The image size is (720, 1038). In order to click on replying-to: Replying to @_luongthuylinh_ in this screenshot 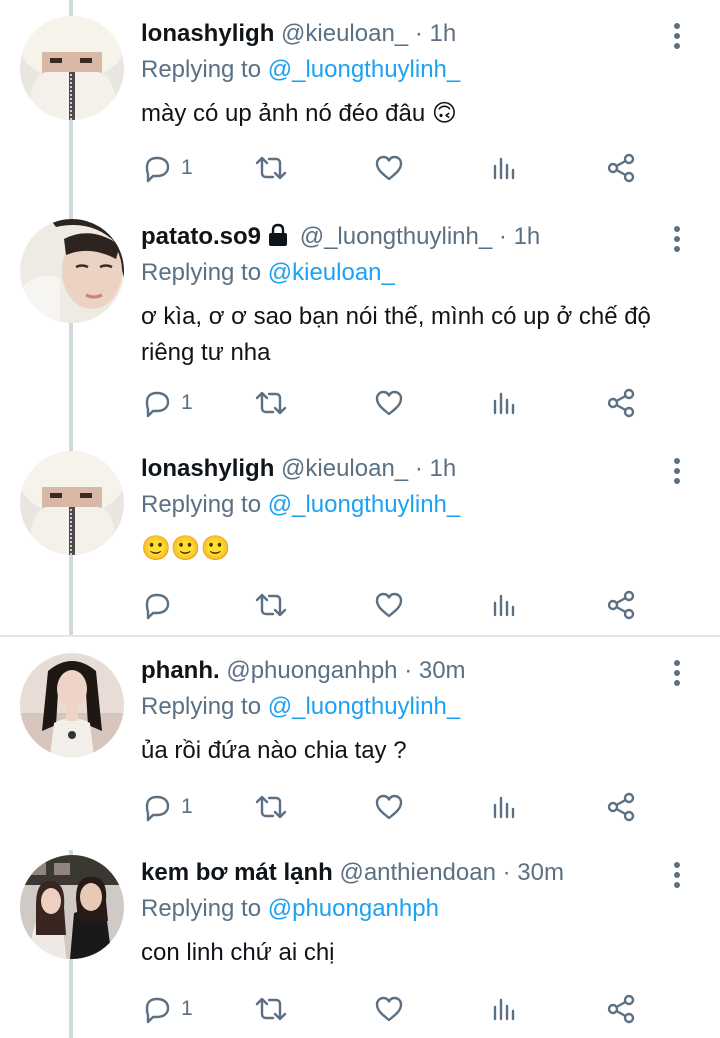, I will do `click(300, 707)`.